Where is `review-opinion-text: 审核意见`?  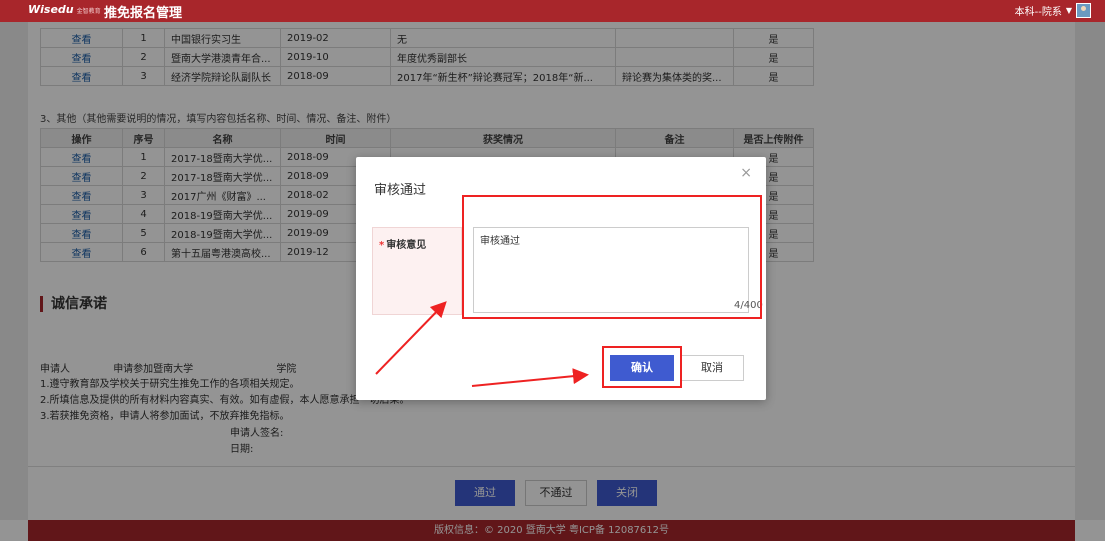
review-opinion-text: 审核意见 is located at coordinates (406, 245).